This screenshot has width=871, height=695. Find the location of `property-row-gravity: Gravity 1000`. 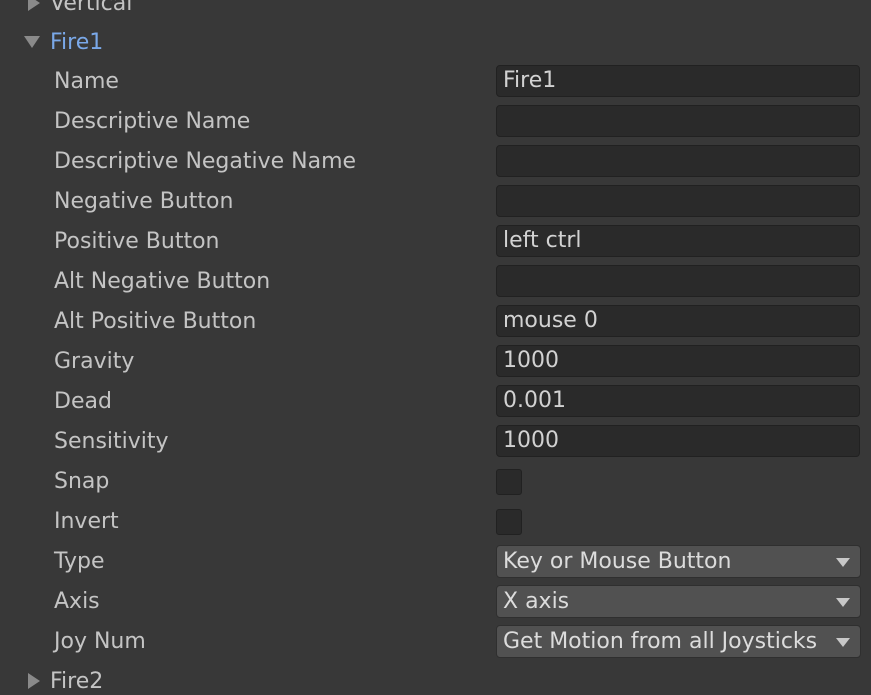

property-row-gravity: Gravity 1000 is located at coordinates (435, 362).